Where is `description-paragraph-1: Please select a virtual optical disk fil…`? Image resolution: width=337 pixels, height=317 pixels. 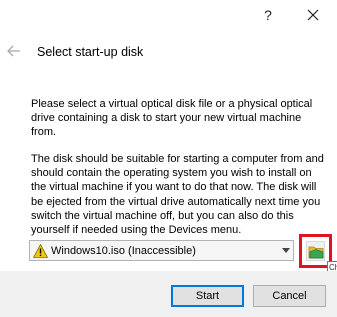
description-paragraph-1: Please select a virtual optical disk fil… is located at coordinates (172, 118).